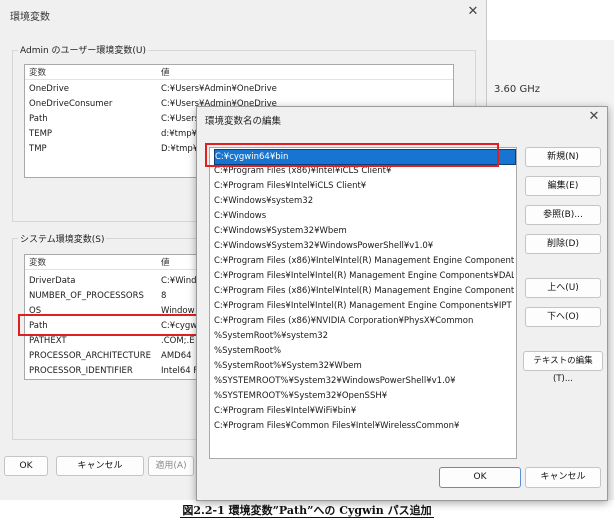  What do you see at coordinates (83, 49) in the screenshot?
I see `user-vars-group-label: Admin のユーザー環境変数(U)` at bounding box center [83, 49].